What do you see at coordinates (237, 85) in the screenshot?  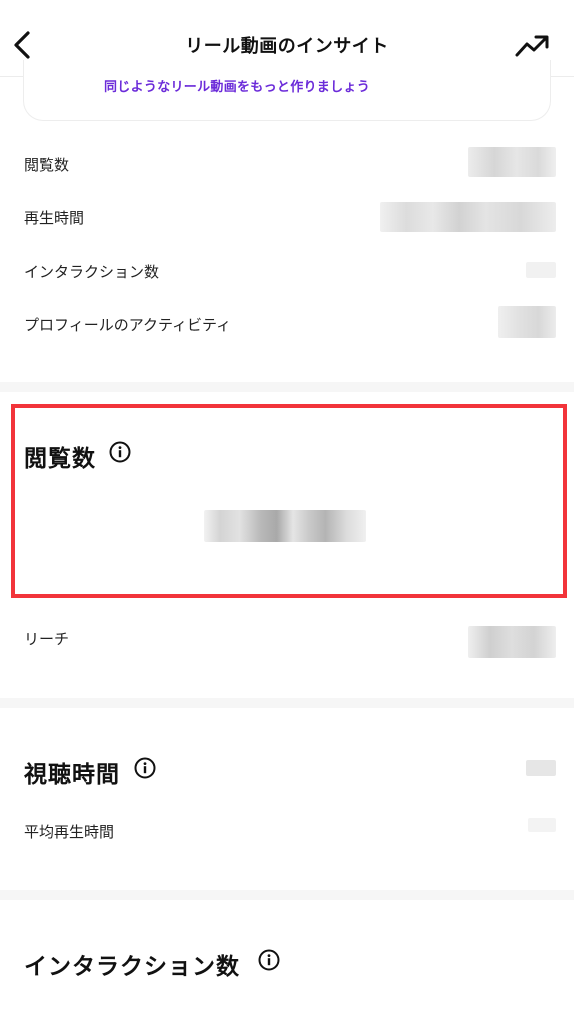 I see `promo-link: 同じようなリール動画をもっと作りましょう` at bounding box center [237, 85].